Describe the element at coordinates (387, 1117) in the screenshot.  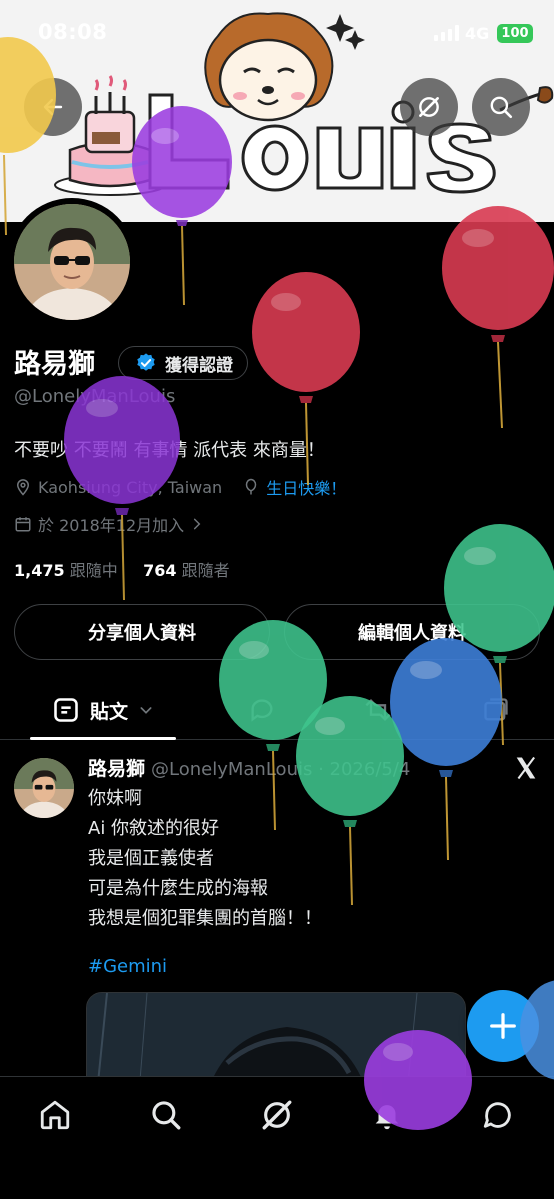
I see `bell-icon` at that location.